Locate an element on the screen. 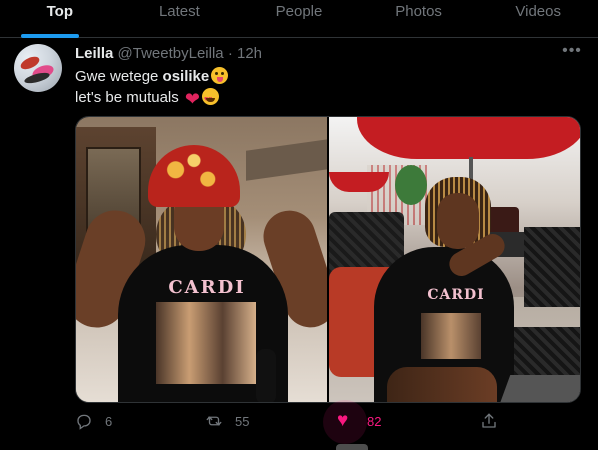 The height and width of the screenshot is (450, 598). winking-tongue-emoji-icon is located at coordinates (220, 75).